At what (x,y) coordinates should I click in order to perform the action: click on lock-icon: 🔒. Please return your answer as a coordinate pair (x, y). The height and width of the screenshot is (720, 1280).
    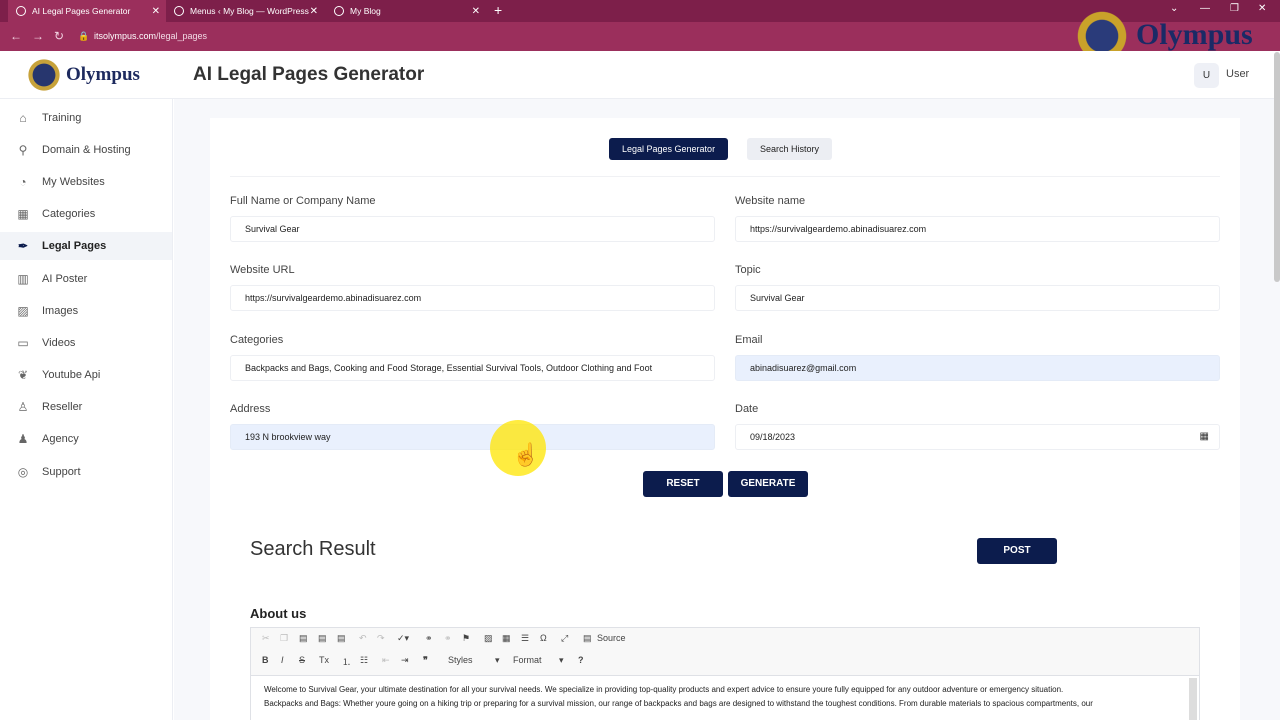
    Looking at the image, I should click on (84, 36).